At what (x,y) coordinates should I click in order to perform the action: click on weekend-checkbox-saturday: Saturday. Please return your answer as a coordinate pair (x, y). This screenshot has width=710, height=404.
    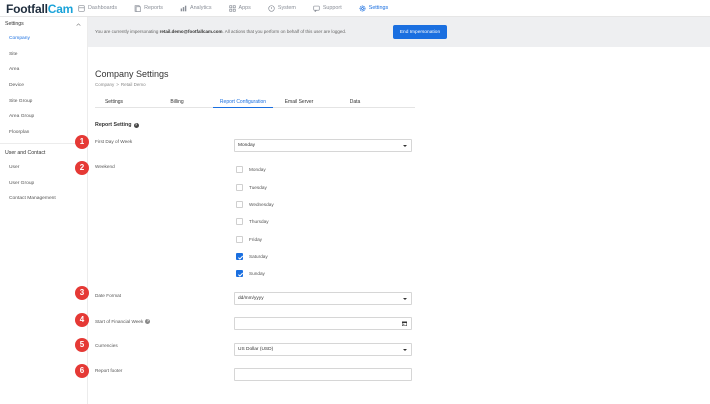
    Looking at the image, I should click on (252, 256).